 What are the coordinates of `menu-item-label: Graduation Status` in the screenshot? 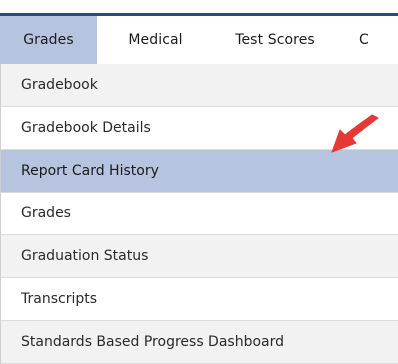 It's located at (85, 256).